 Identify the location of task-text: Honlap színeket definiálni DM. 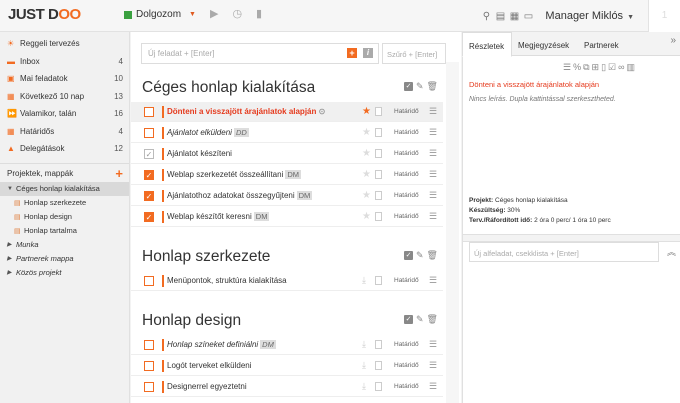
(221, 344).